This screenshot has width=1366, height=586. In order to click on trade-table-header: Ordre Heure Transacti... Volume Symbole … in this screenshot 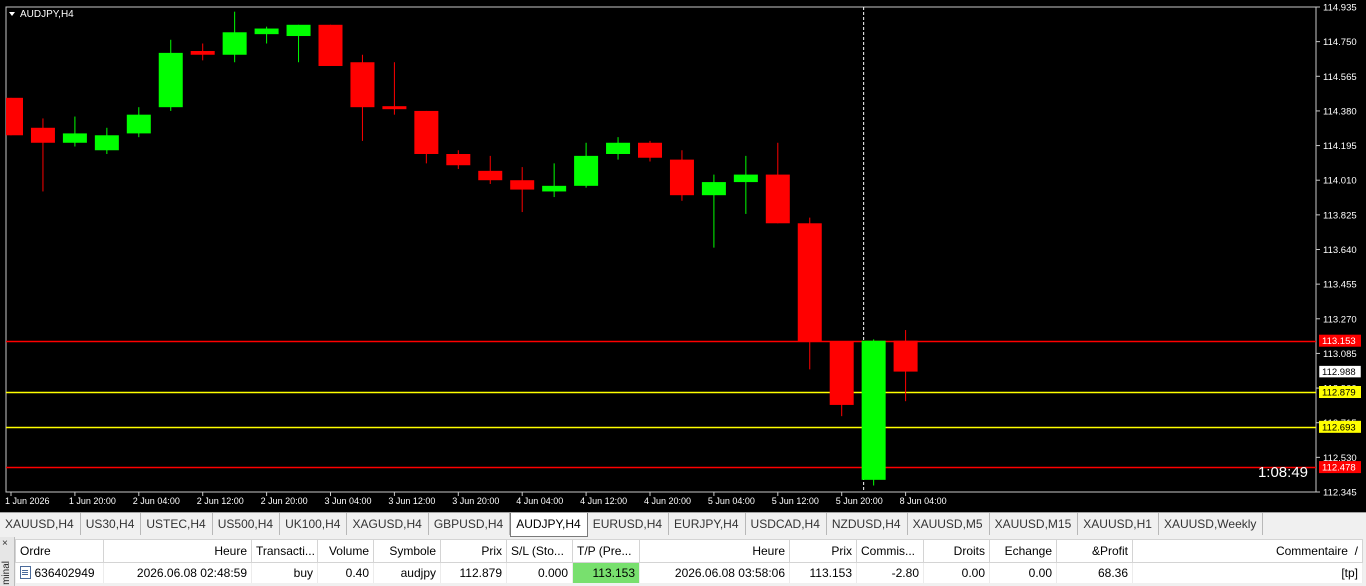, I will do `click(689, 551)`.